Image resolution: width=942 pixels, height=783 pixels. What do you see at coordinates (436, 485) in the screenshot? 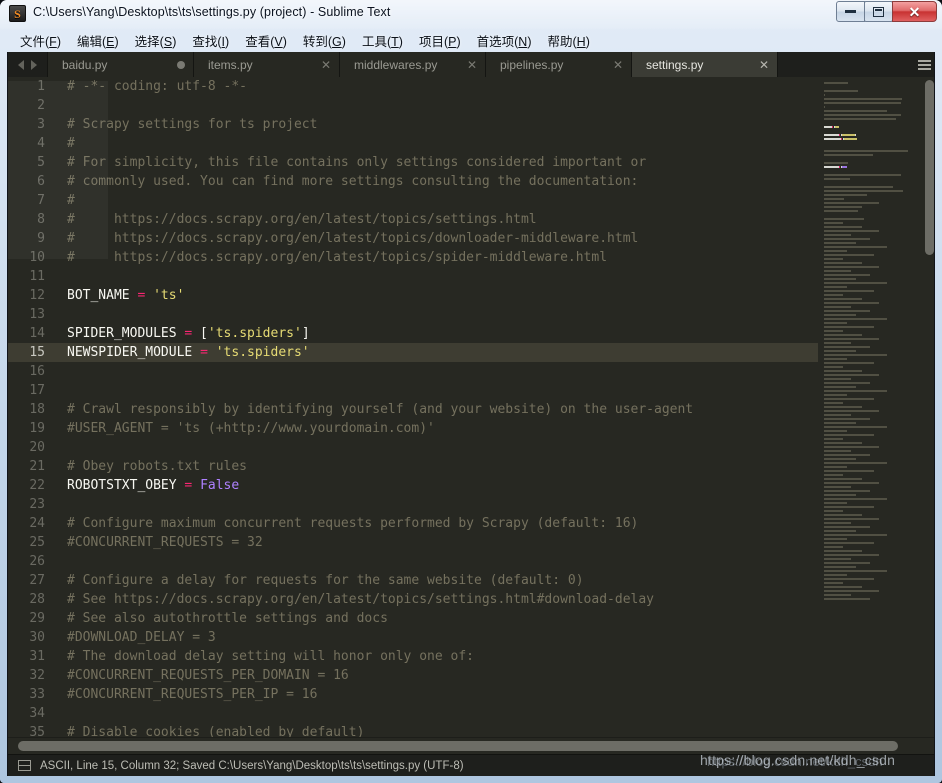
I see `code-line-text: ROBOTSTXT_OBEY = False` at bounding box center [436, 485].